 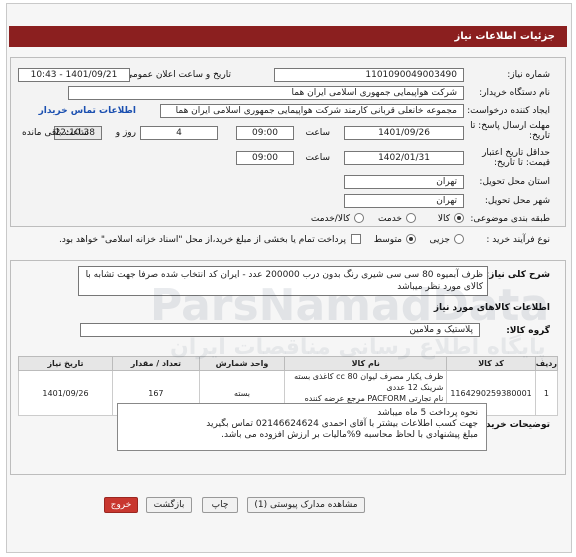 What do you see at coordinates (427, 413) in the screenshot?
I see `buyer-note-line: نحوه پرداخت 5 ماه میباشد` at bounding box center [427, 413].